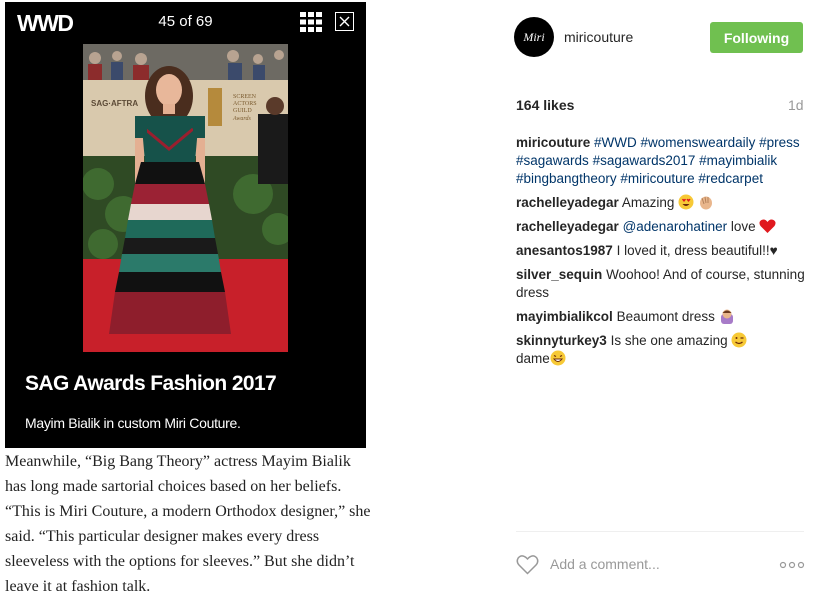  I want to click on hashtag: #mayimbialik, so click(738, 160).